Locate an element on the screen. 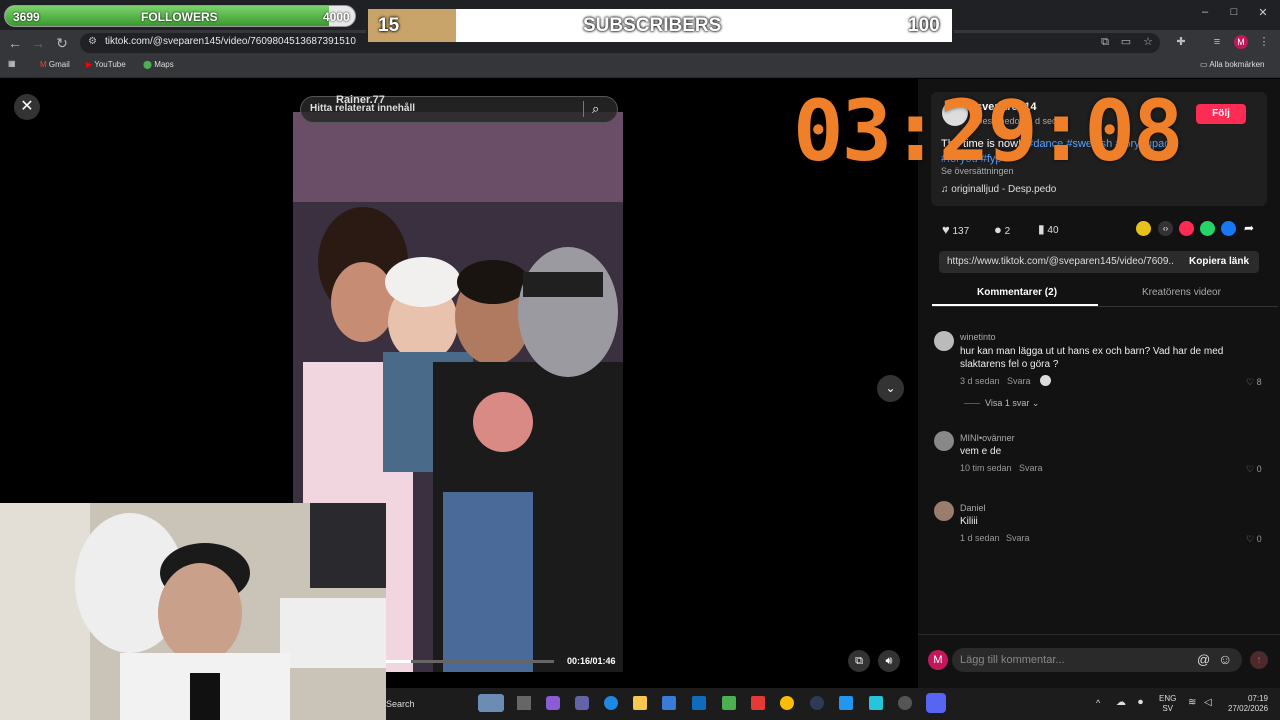 The image size is (1280, 720). clock-date: 27/02/2026 is located at coordinates (1248, 708).